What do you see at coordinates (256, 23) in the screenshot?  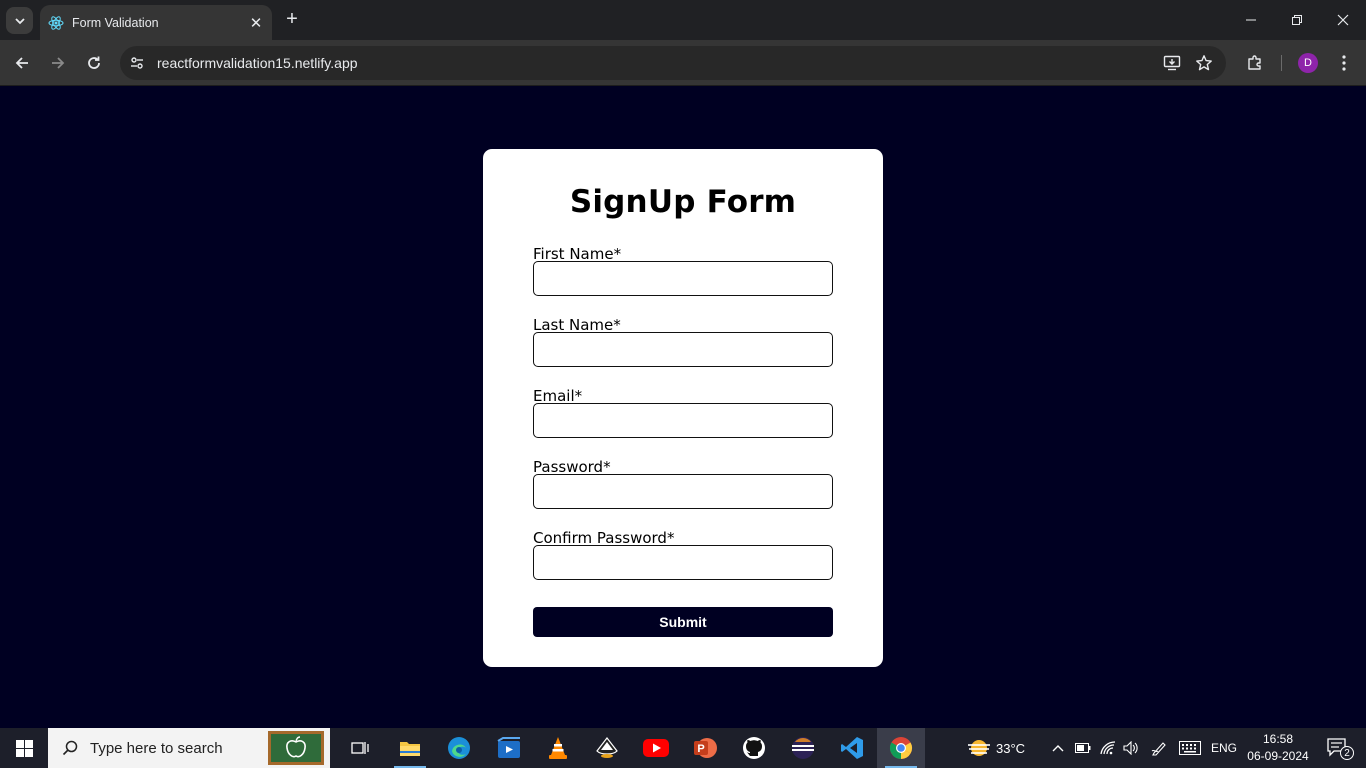 I see `tab-close-icon: ✕` at bounding box center [256, 23].